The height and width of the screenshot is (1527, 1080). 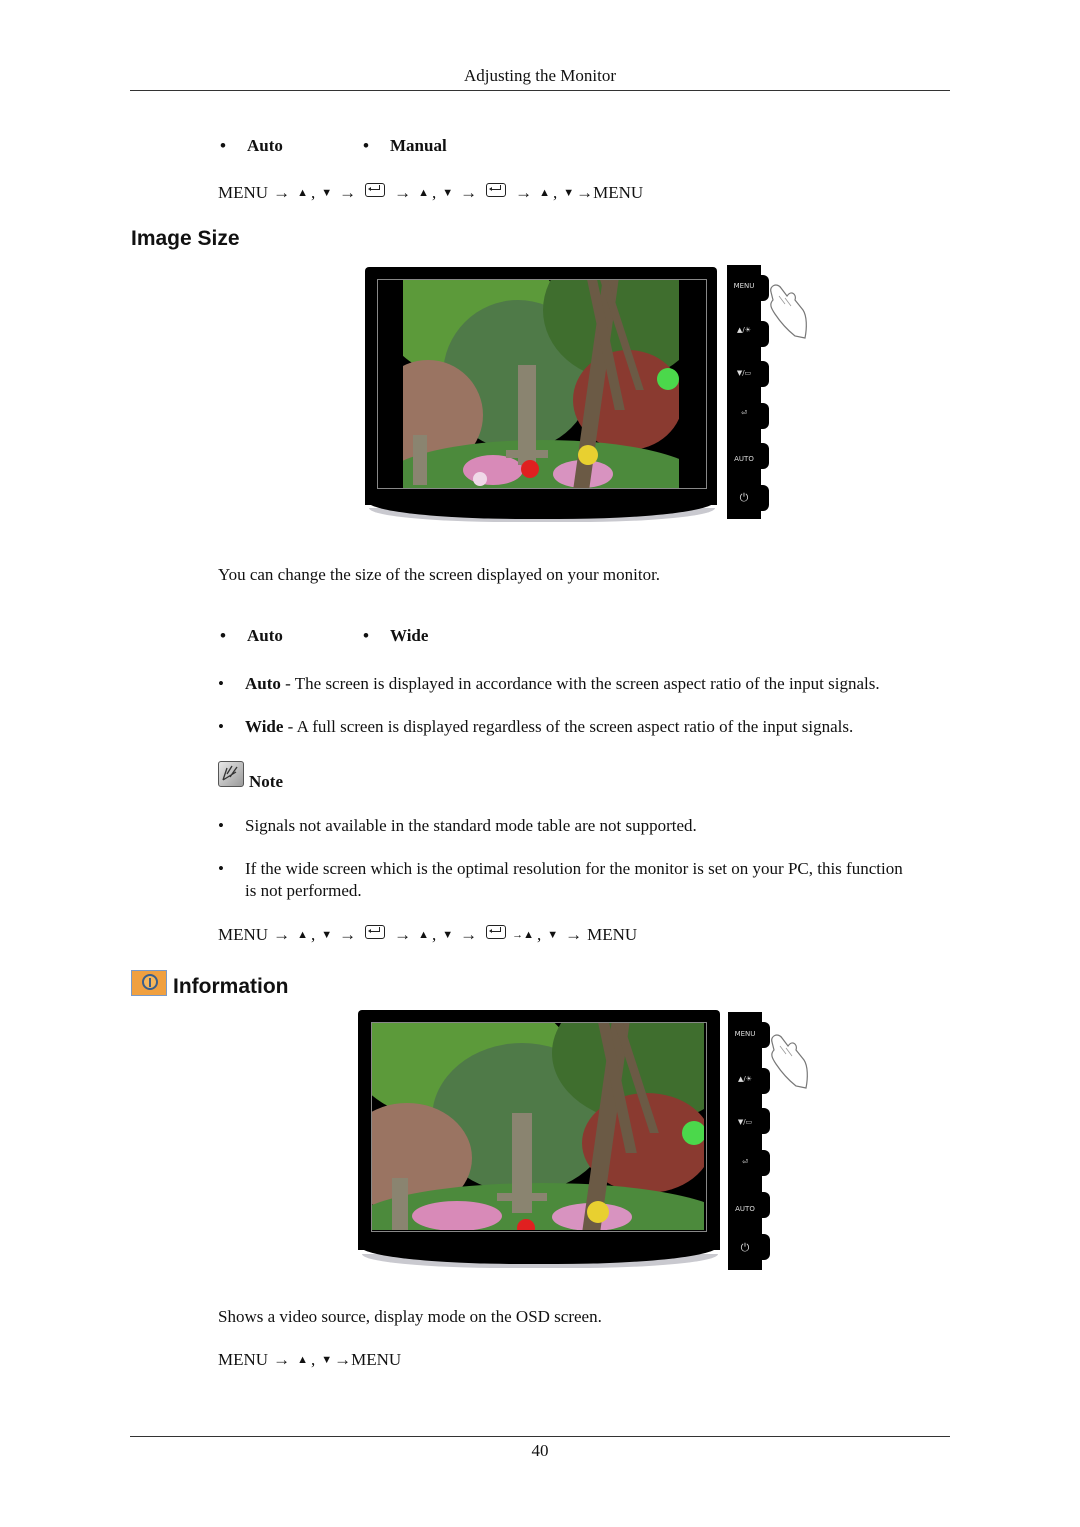 What do you see at coordinates (231, 986) in the screenshot?
I see `section-title-information: Information` at bounding box center [231, 986].